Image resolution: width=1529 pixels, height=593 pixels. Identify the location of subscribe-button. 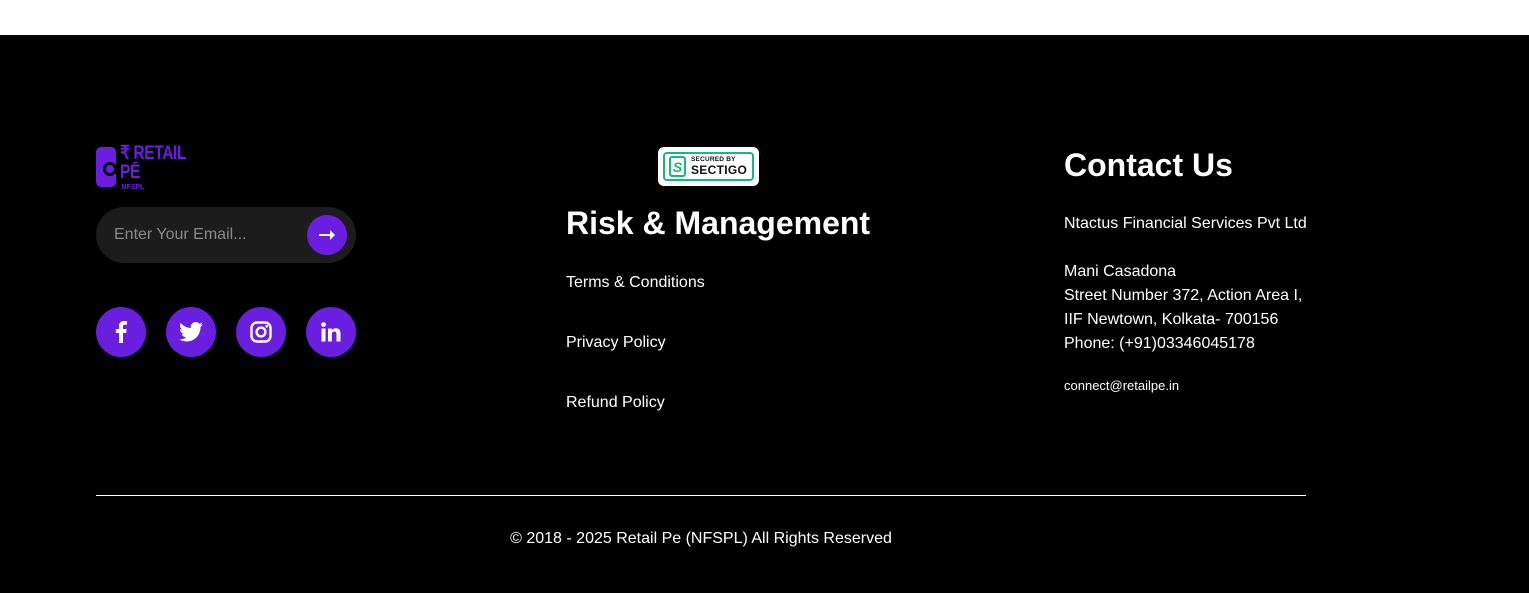
(327, 235).